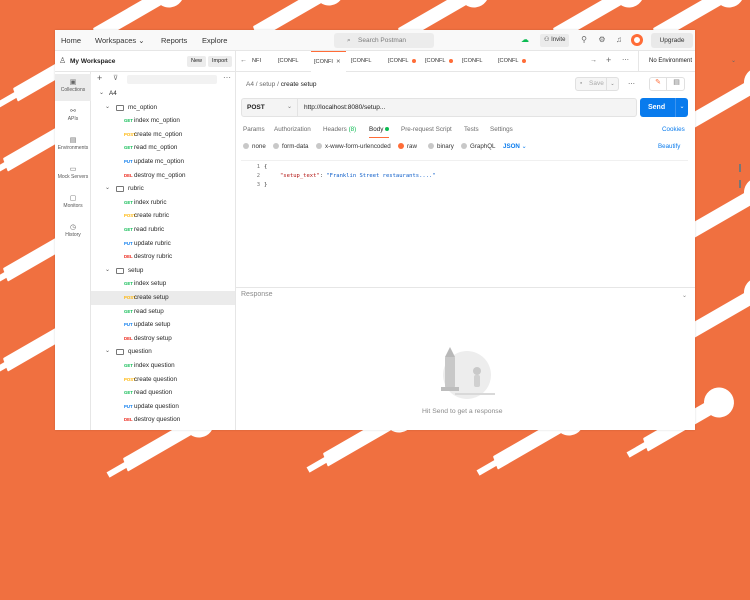  What do you see at coordinates (465, 287) in the screenshot?
I see `pane-divider` at bounding box center [465, 287].